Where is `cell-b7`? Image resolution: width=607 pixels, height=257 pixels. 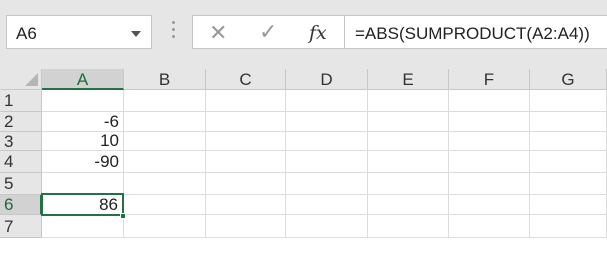 cell-b7 is located at coordinates (165, 226).